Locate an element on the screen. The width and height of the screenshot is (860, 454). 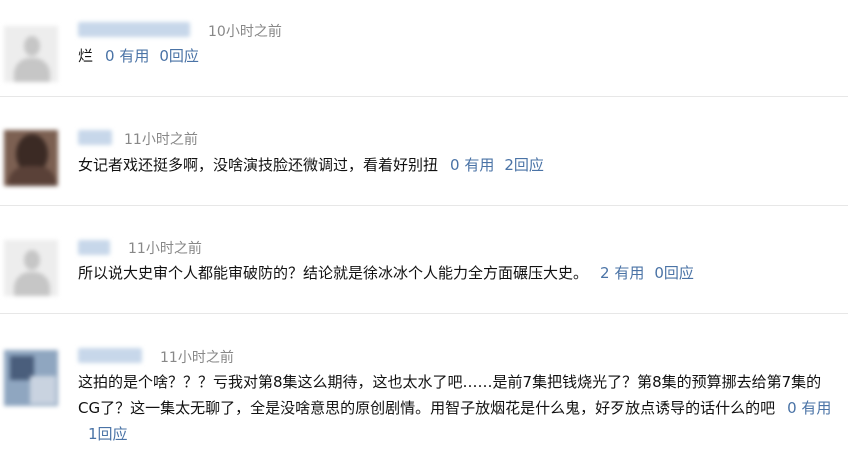
comment-text: 女记者戏还挺多啊，没啥演技脸还微调过，看着好别扭 is located at coordinates (258, 165).